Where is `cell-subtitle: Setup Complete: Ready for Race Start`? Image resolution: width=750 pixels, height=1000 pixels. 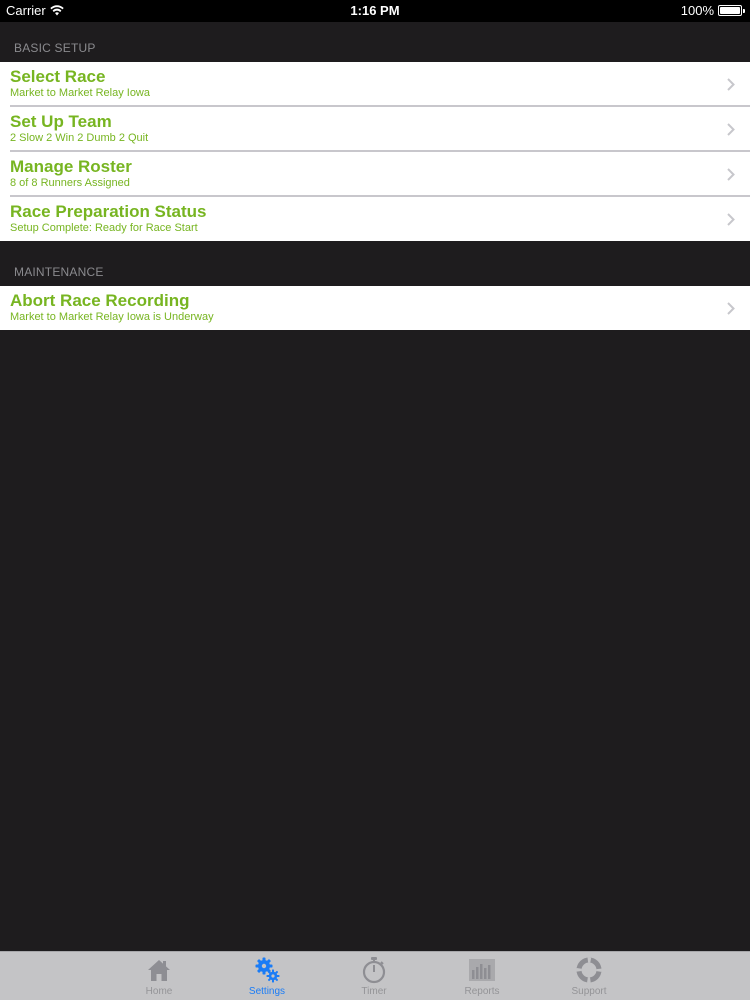 cell-subtitle: Setup Complete: Ready for Race Start is located at coordinates (104, 228).